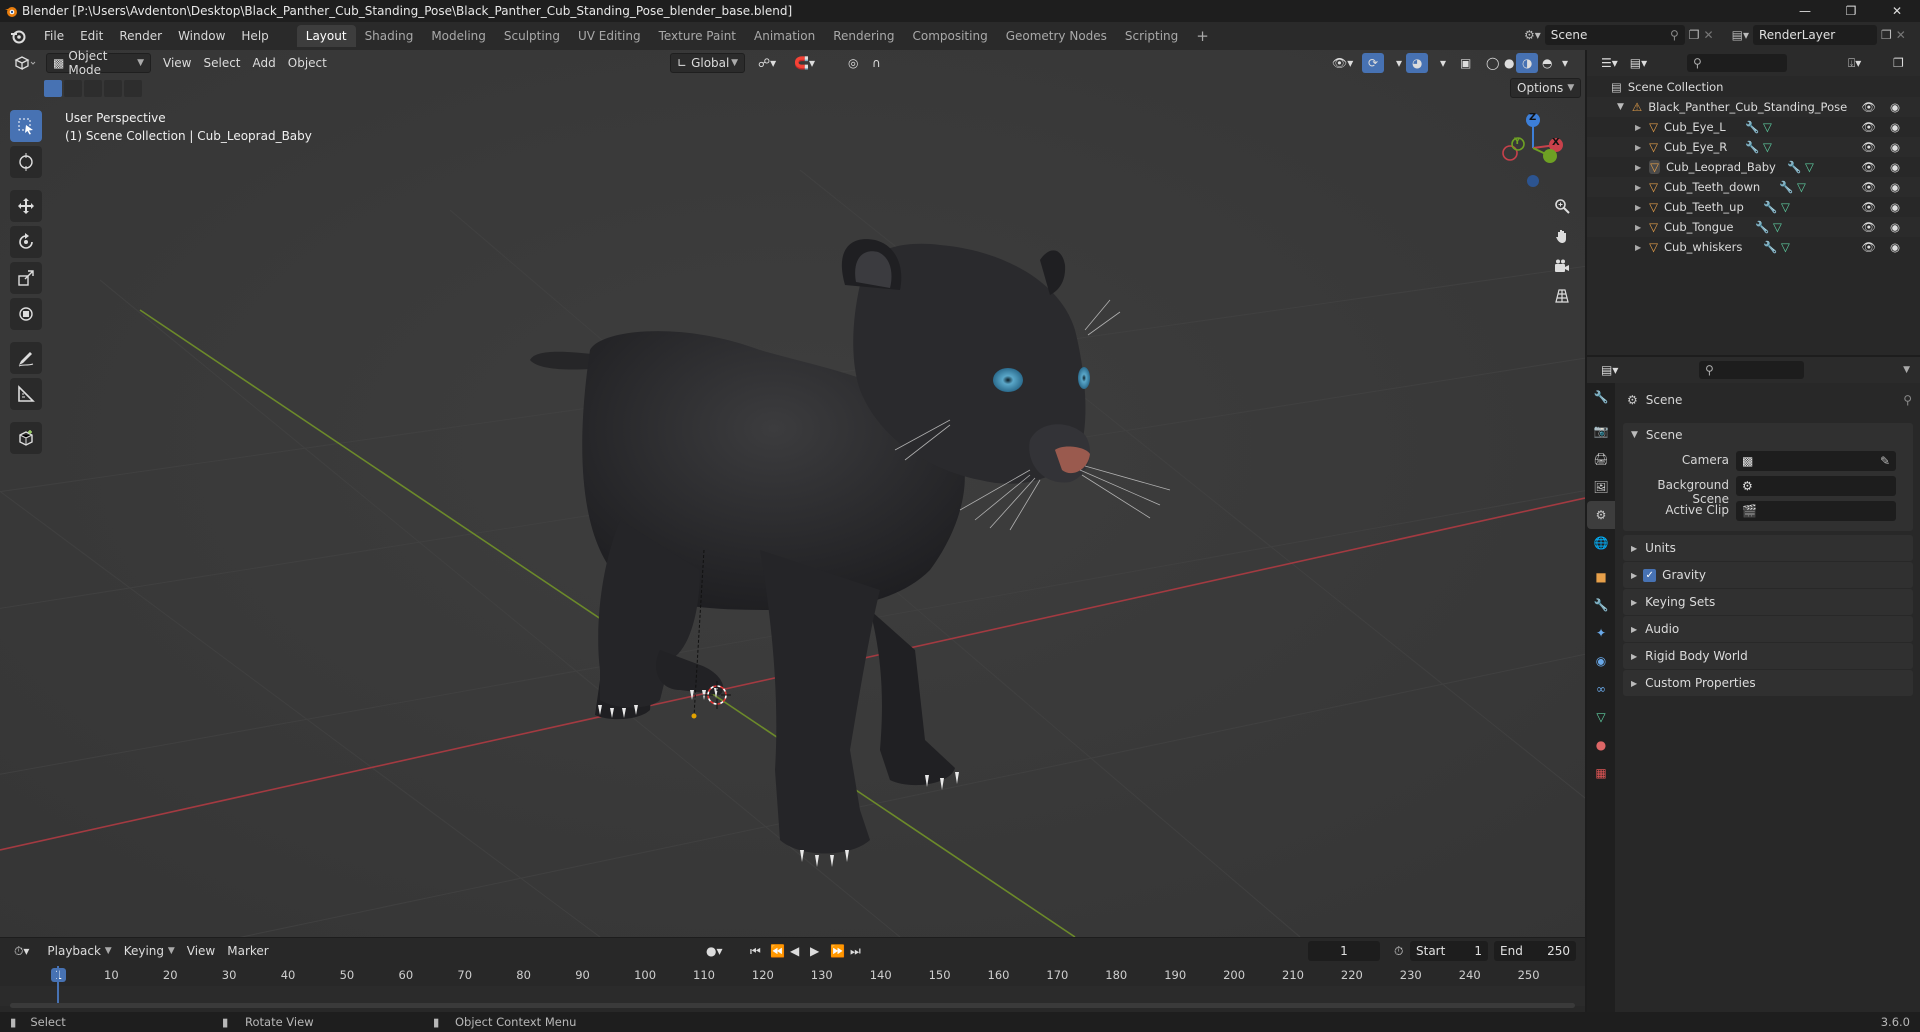  Describe the element at coordinates (1562, 296) in the screenshot. I see `ortho-toggle-icon` at that location.